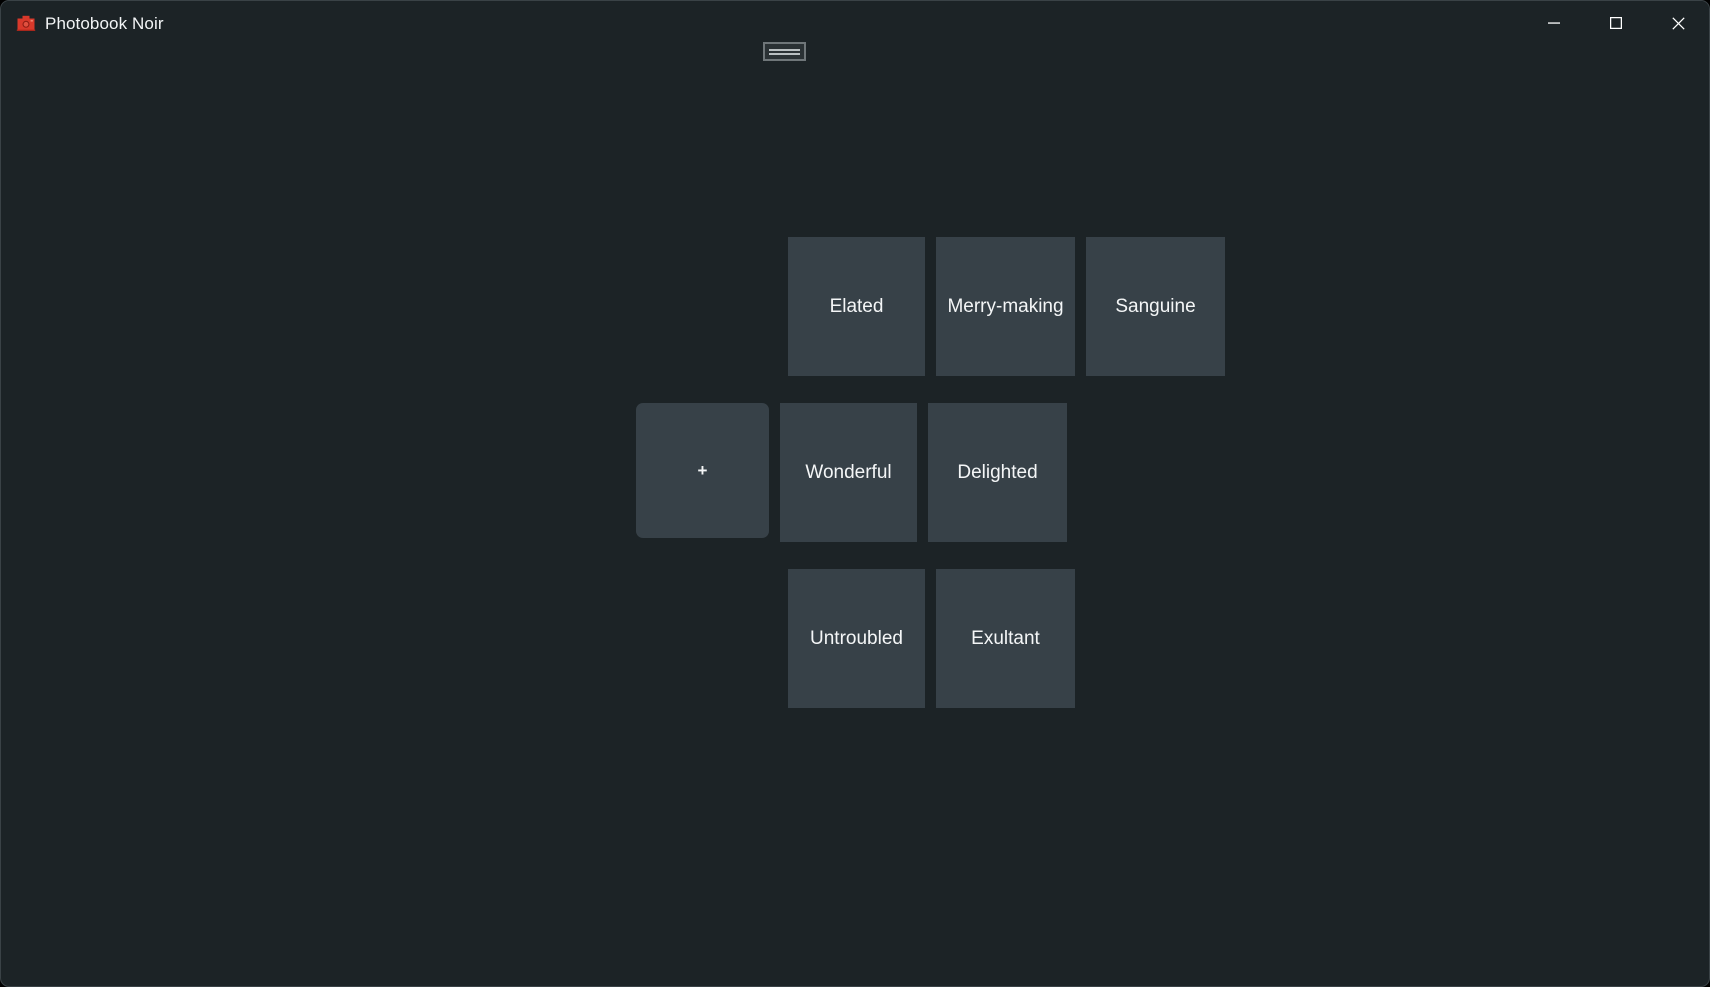 The height and width of the screenshot is (987, 1710). I want to click on tile-row: + Wonderful Delighted, so click(851, 472).